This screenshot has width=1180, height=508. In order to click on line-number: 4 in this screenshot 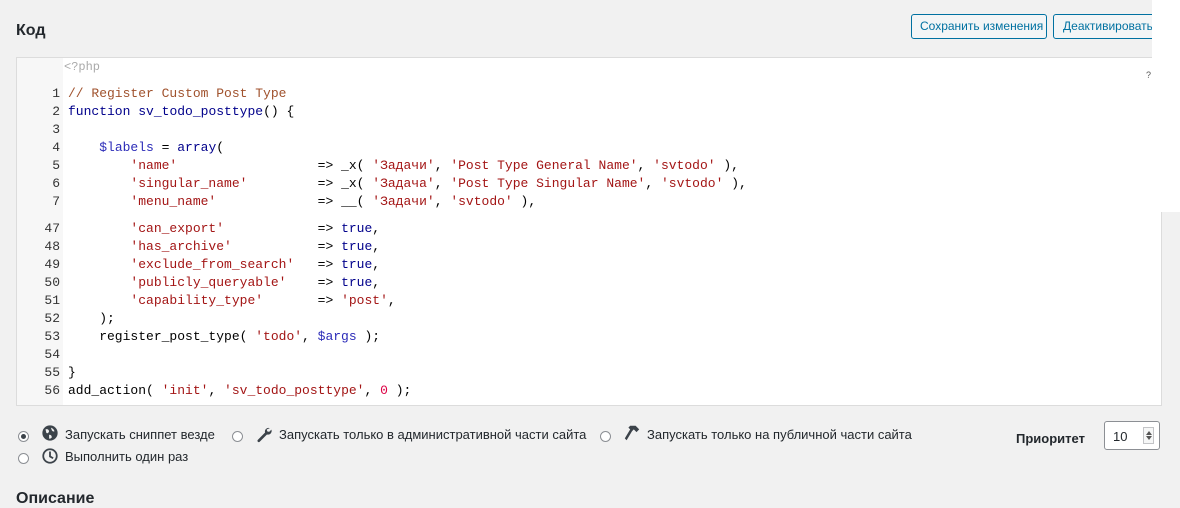, I will do `click(56, 147)`.